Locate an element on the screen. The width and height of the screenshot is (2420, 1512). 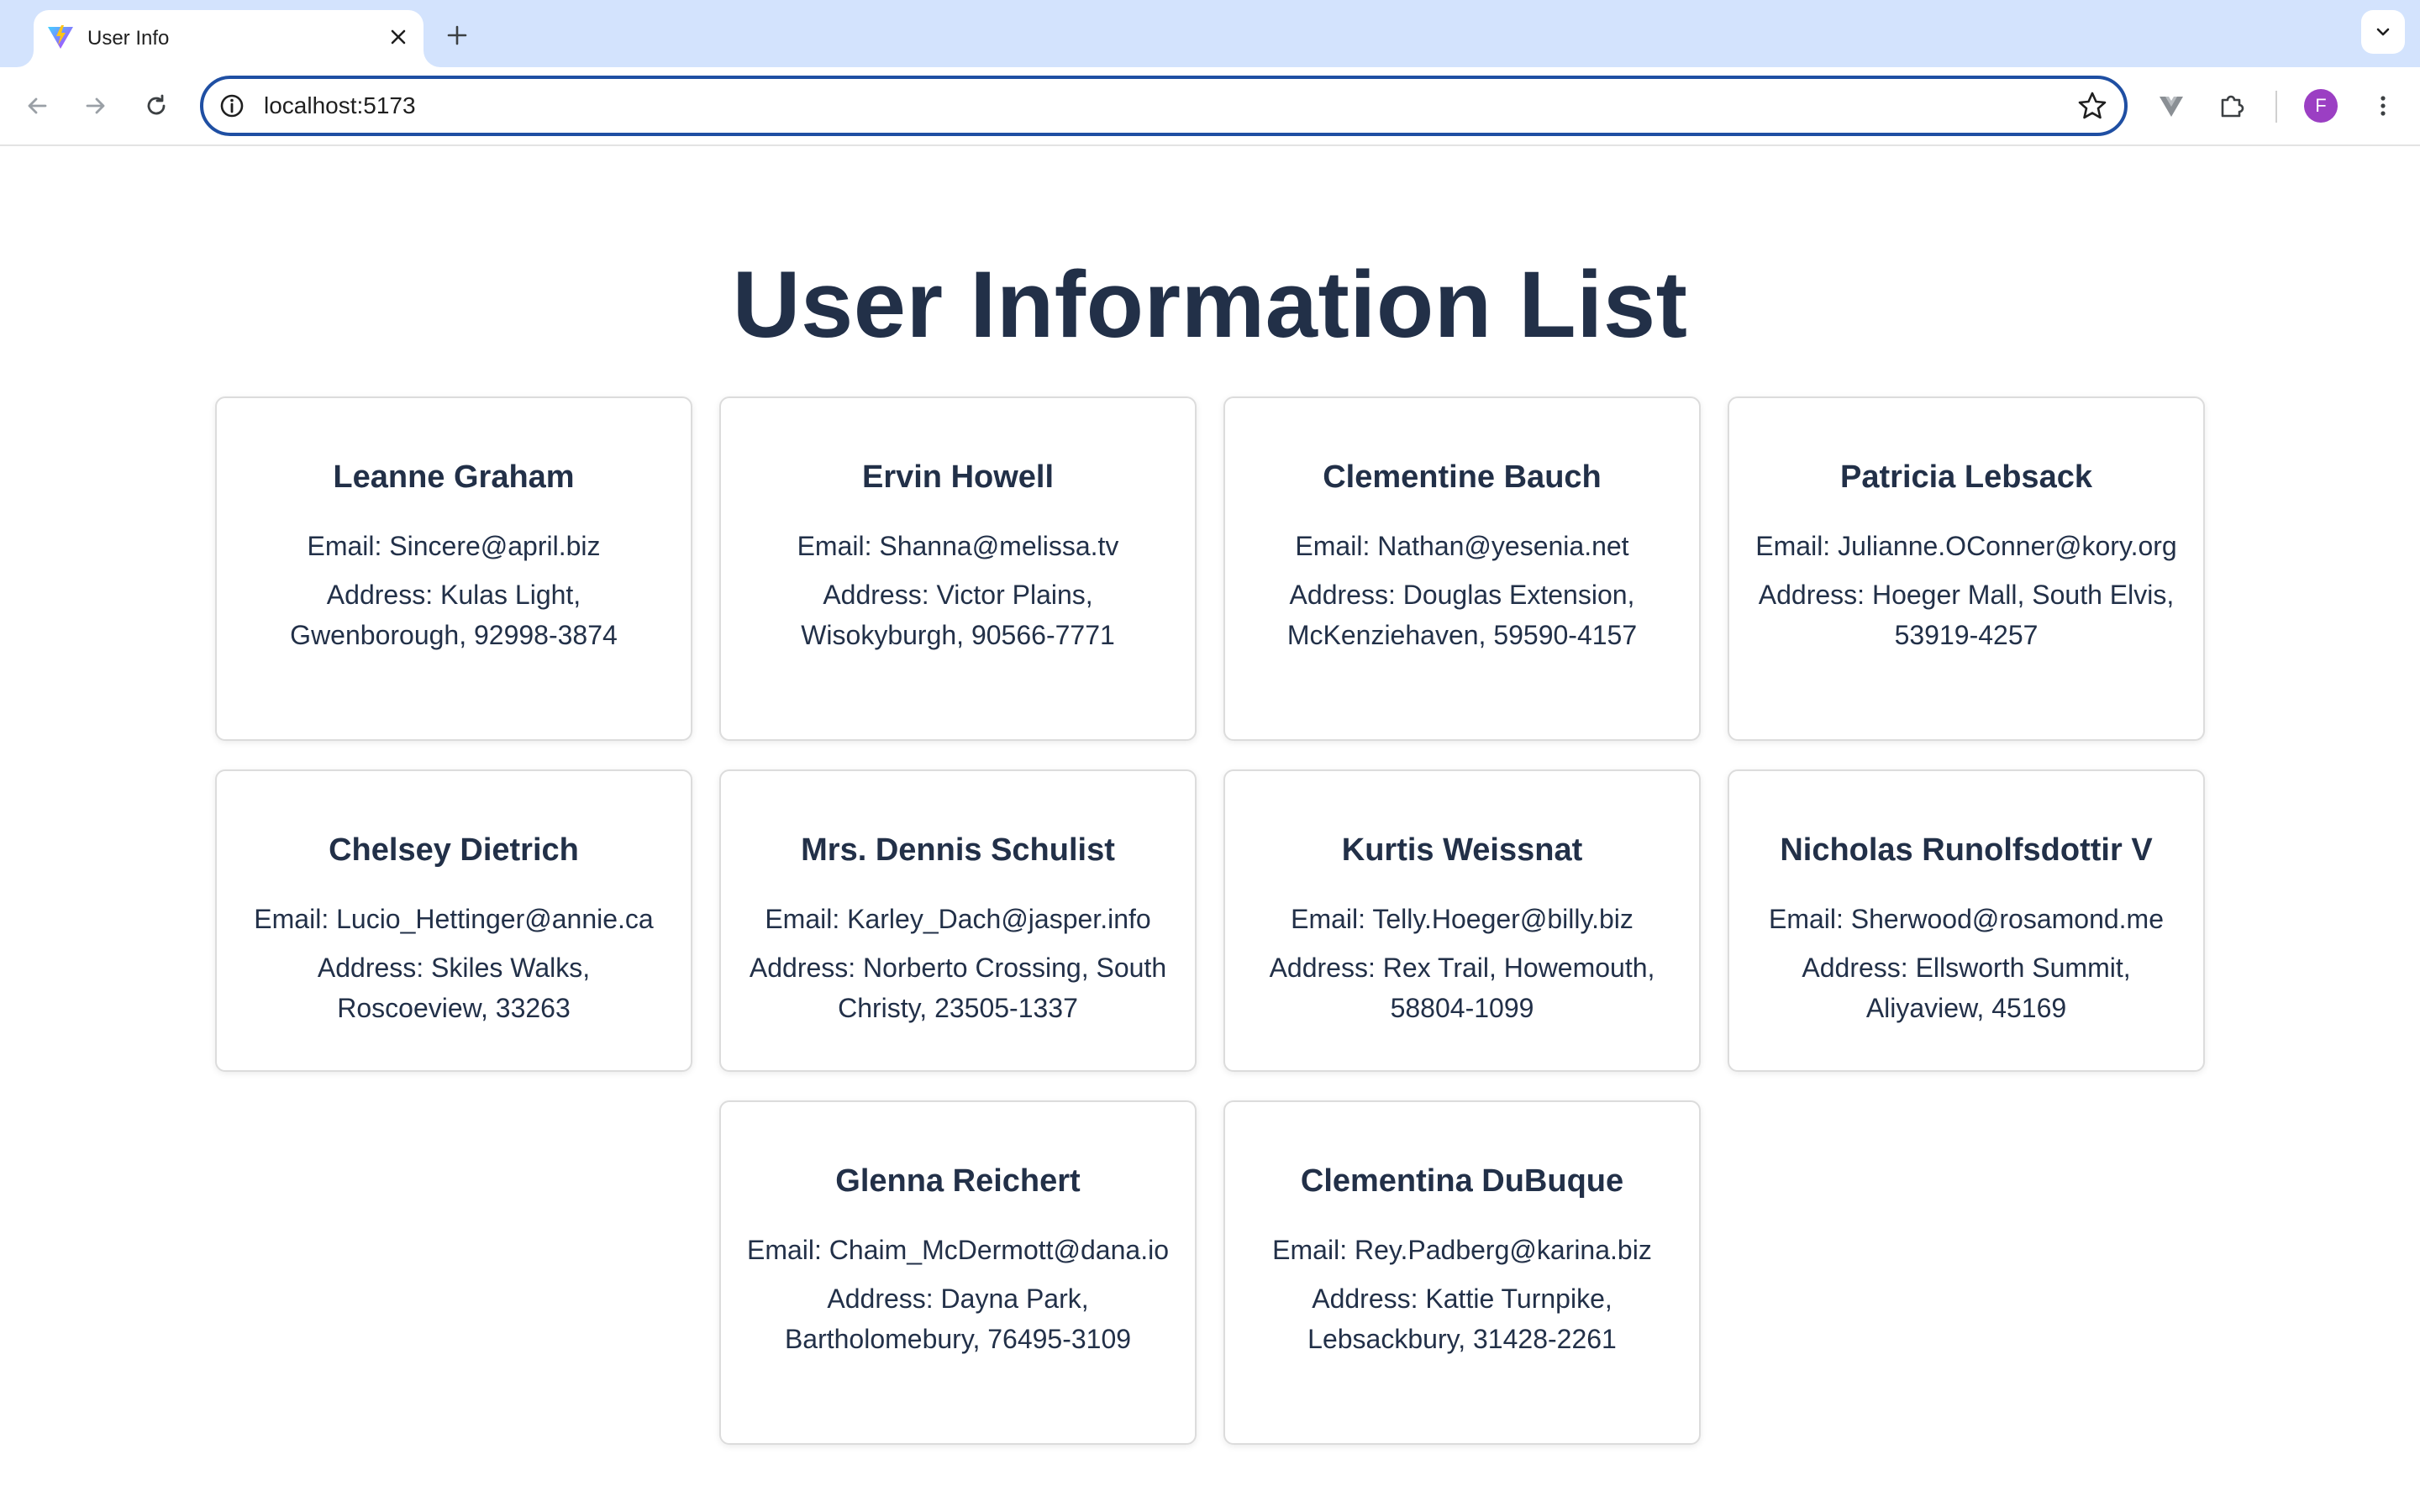
user-name: Leanne Graham is located at coordinates (454, 477).